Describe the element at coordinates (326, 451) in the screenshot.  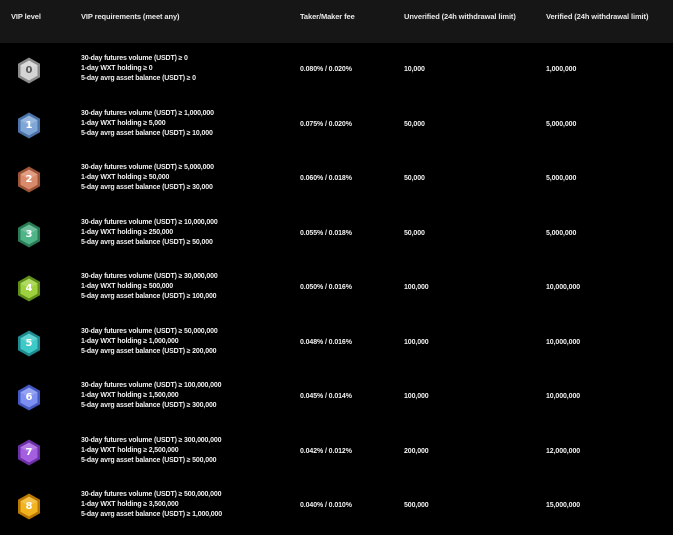
I see `taker-maker-fee: 0.042% / 0.012%` at that location.